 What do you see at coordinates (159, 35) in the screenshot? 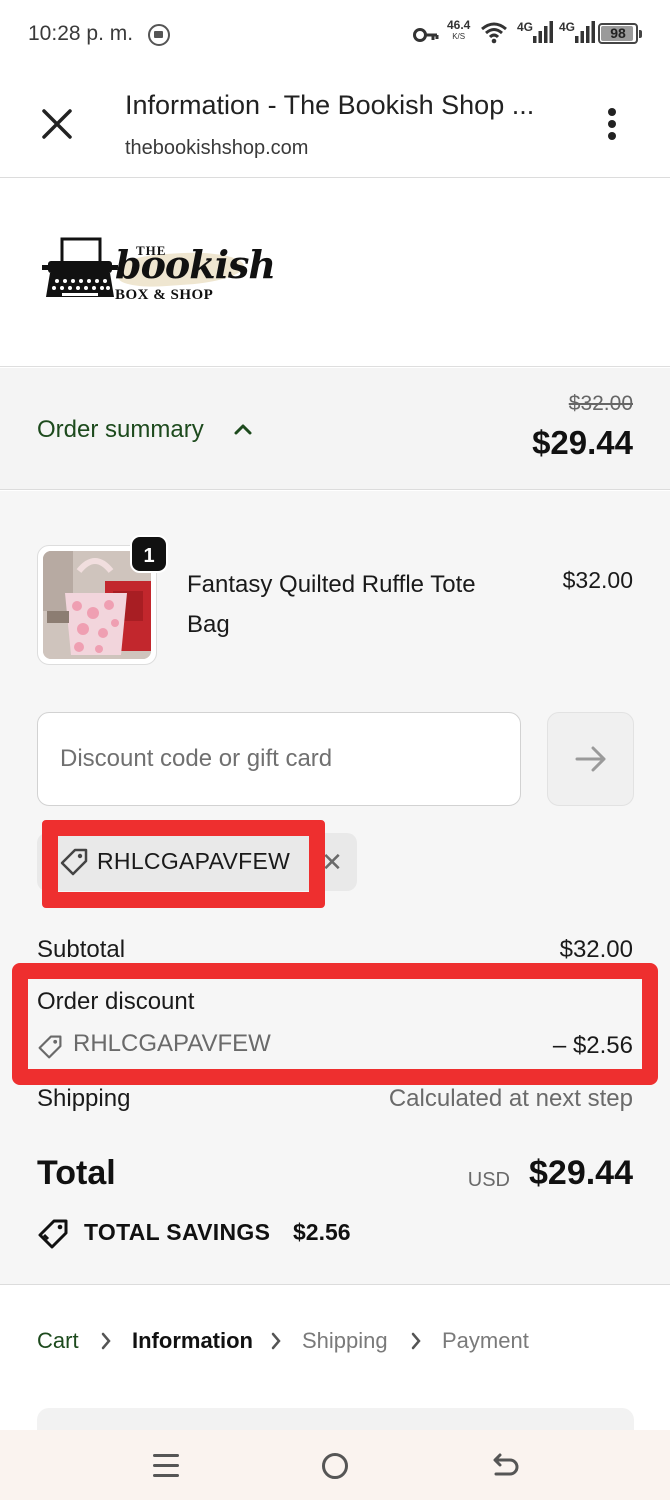
I see `screen-record-icon` at bounding box center [159, 35].